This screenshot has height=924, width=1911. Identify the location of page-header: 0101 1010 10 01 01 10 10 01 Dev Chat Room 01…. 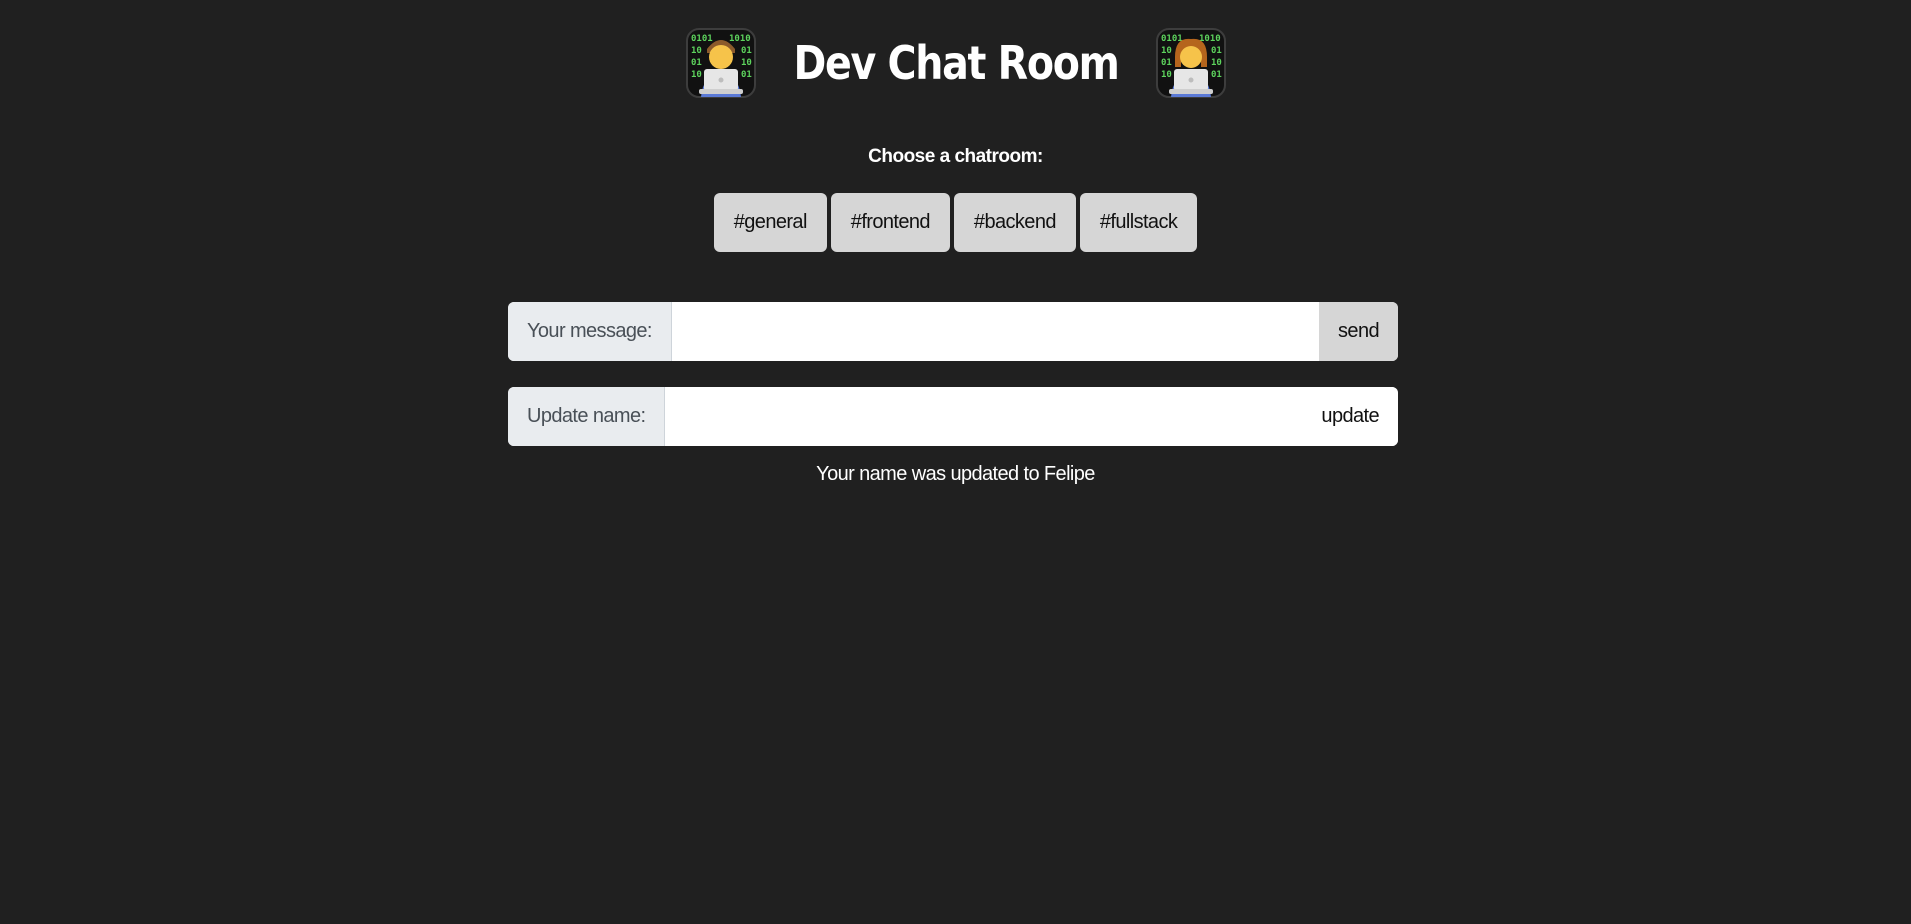
(955, 63).